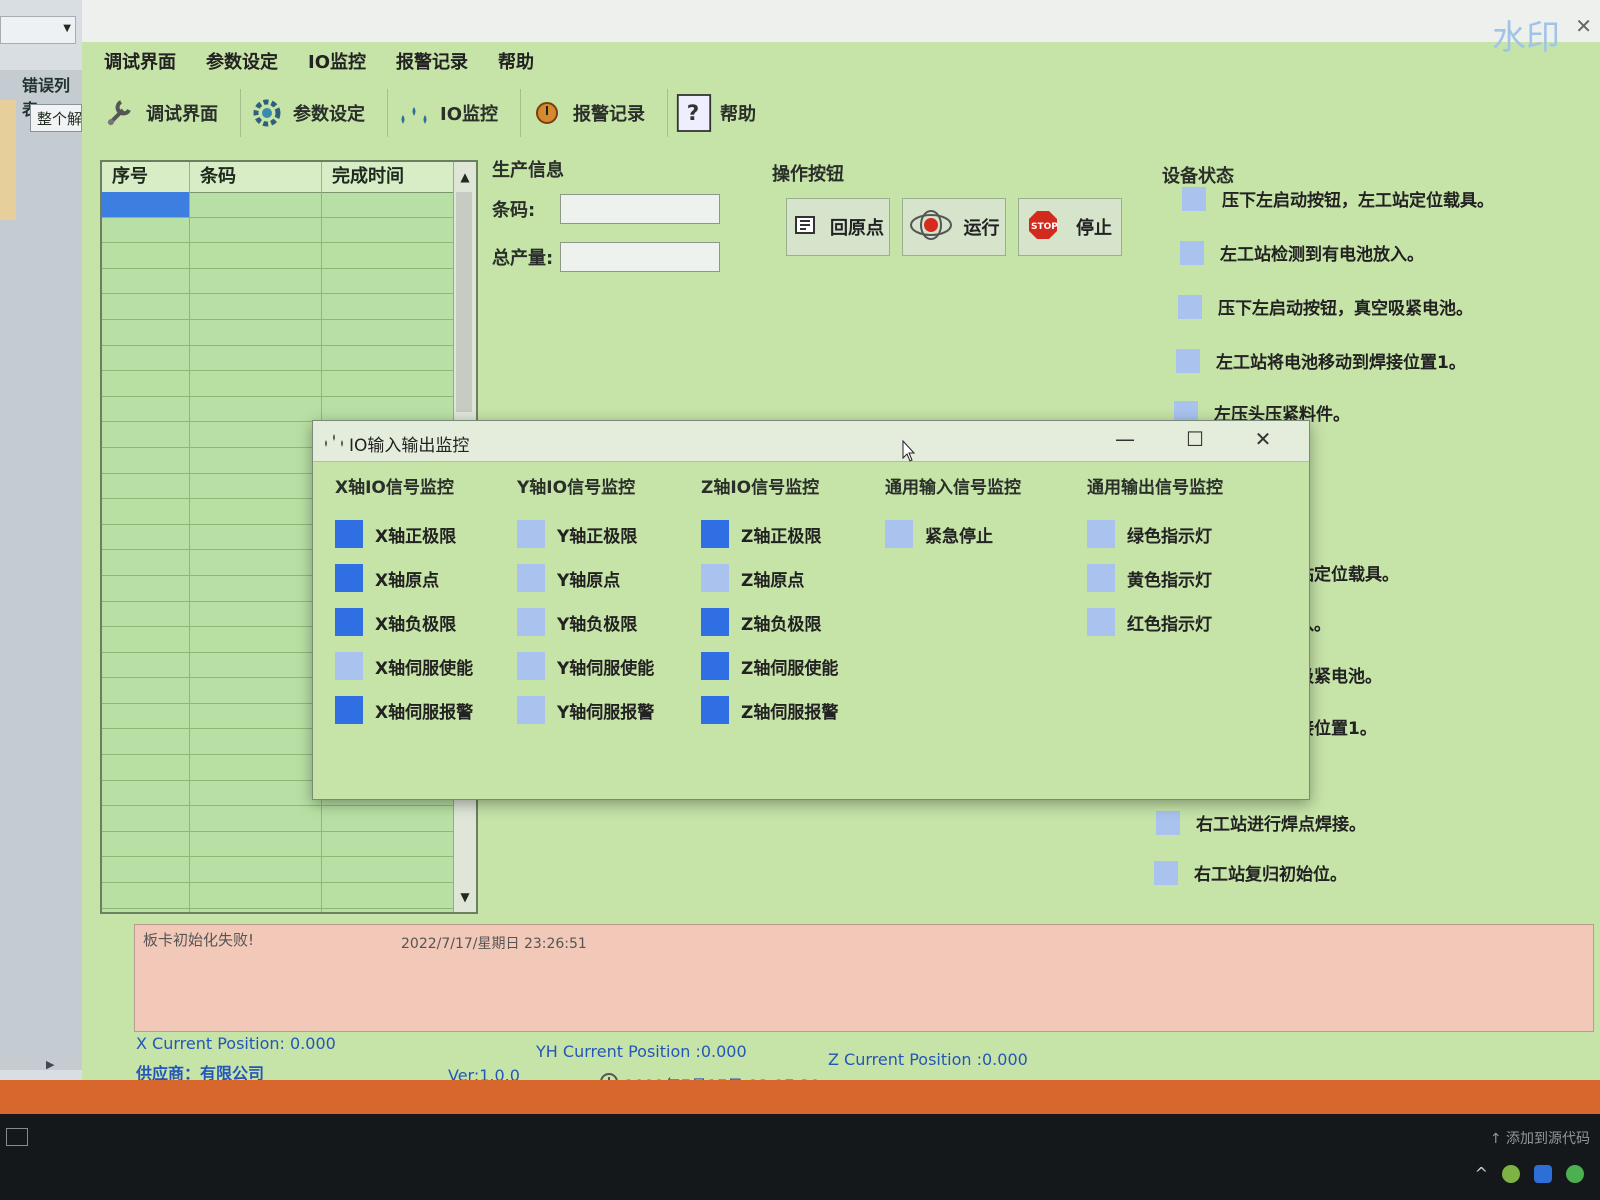 The height and width of the screenshot is (1200, 1600). I want to click on barcode-field, so click(640, 209).